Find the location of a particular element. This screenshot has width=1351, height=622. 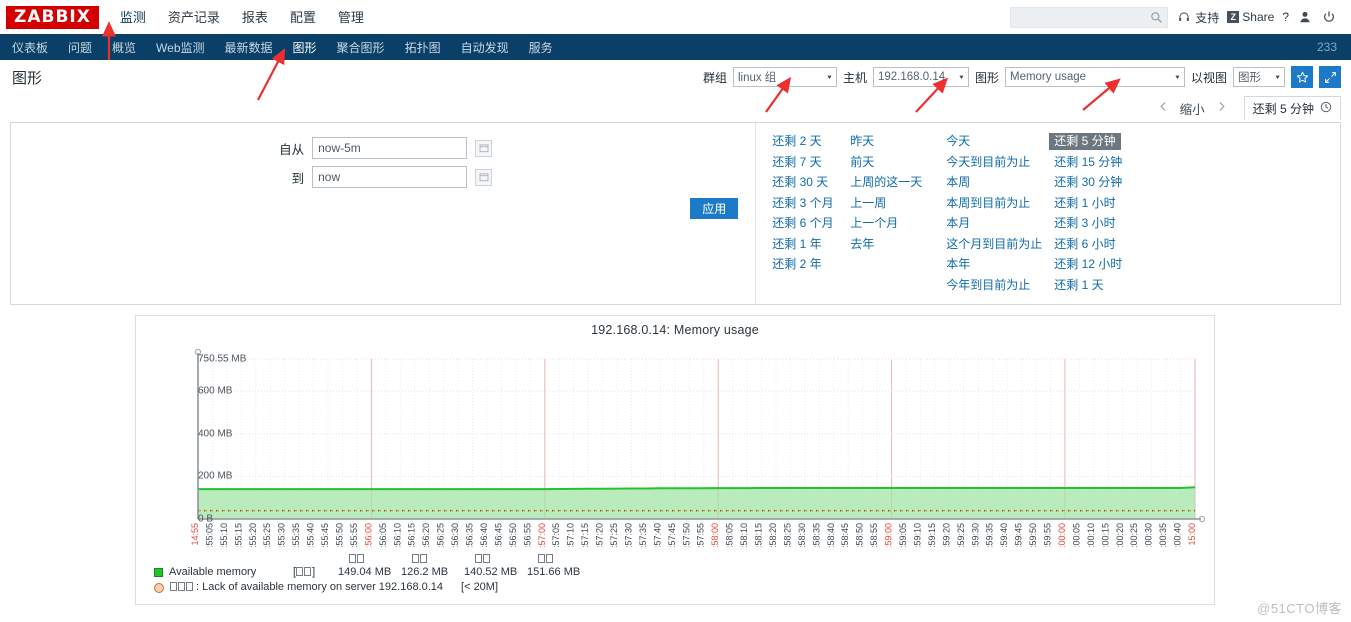

quick-range-link: 本年 is located at coordinates (1000, 264).